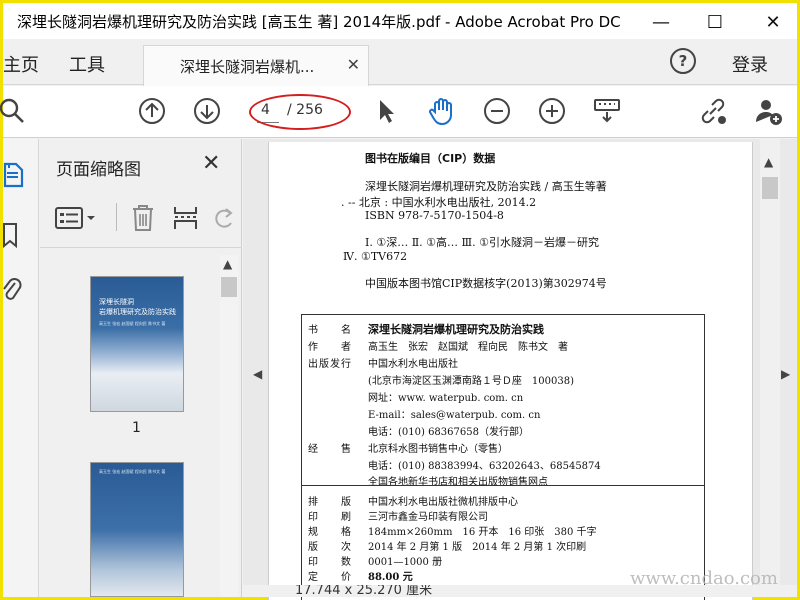 The height and width of the screenshot is (600, 800). I want to click on main-toolbar: 4 / 256, so click(398, 112).